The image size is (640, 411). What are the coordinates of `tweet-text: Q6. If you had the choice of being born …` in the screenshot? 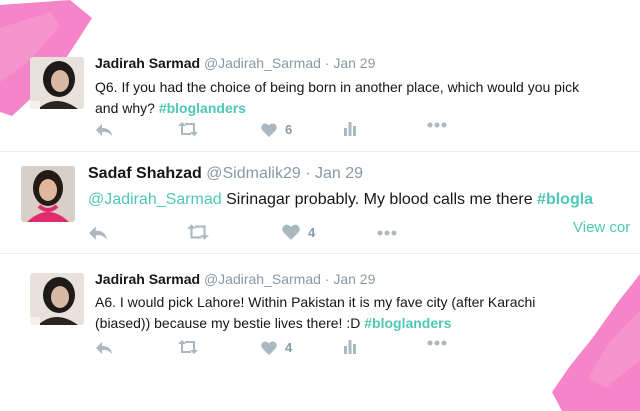 It's located at (360, 98).